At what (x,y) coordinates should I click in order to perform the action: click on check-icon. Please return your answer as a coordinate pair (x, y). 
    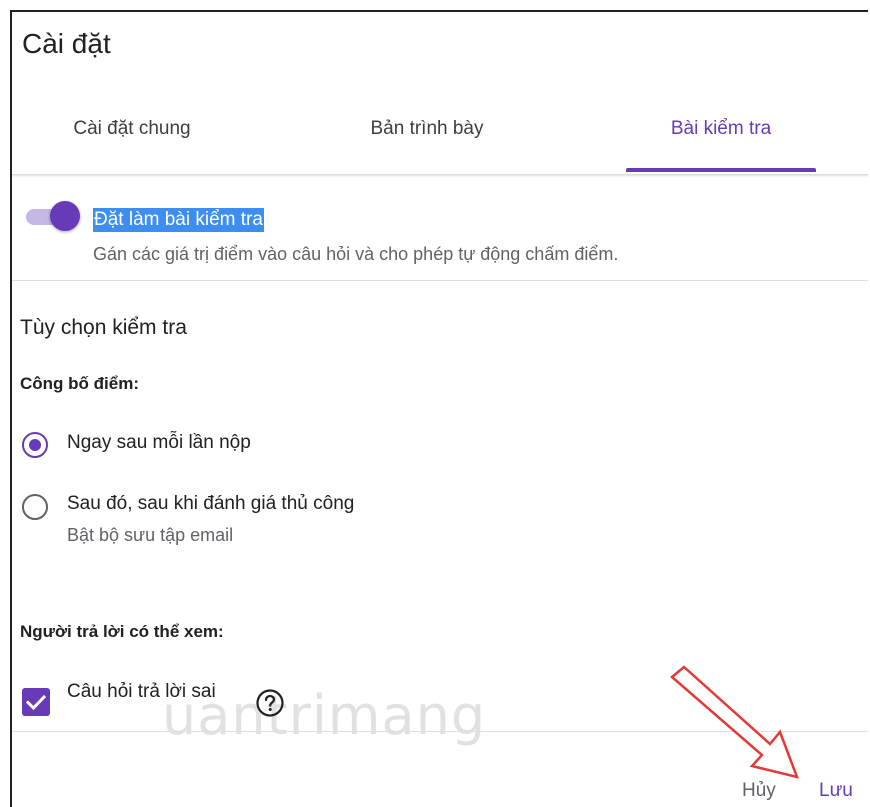
    Looking at the image, I should click on (36, 702).